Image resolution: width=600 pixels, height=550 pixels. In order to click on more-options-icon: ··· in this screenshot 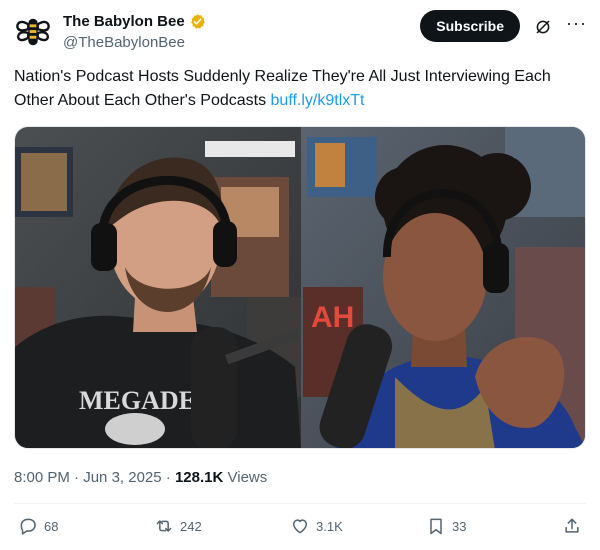, I will do `click(576, 25)`.